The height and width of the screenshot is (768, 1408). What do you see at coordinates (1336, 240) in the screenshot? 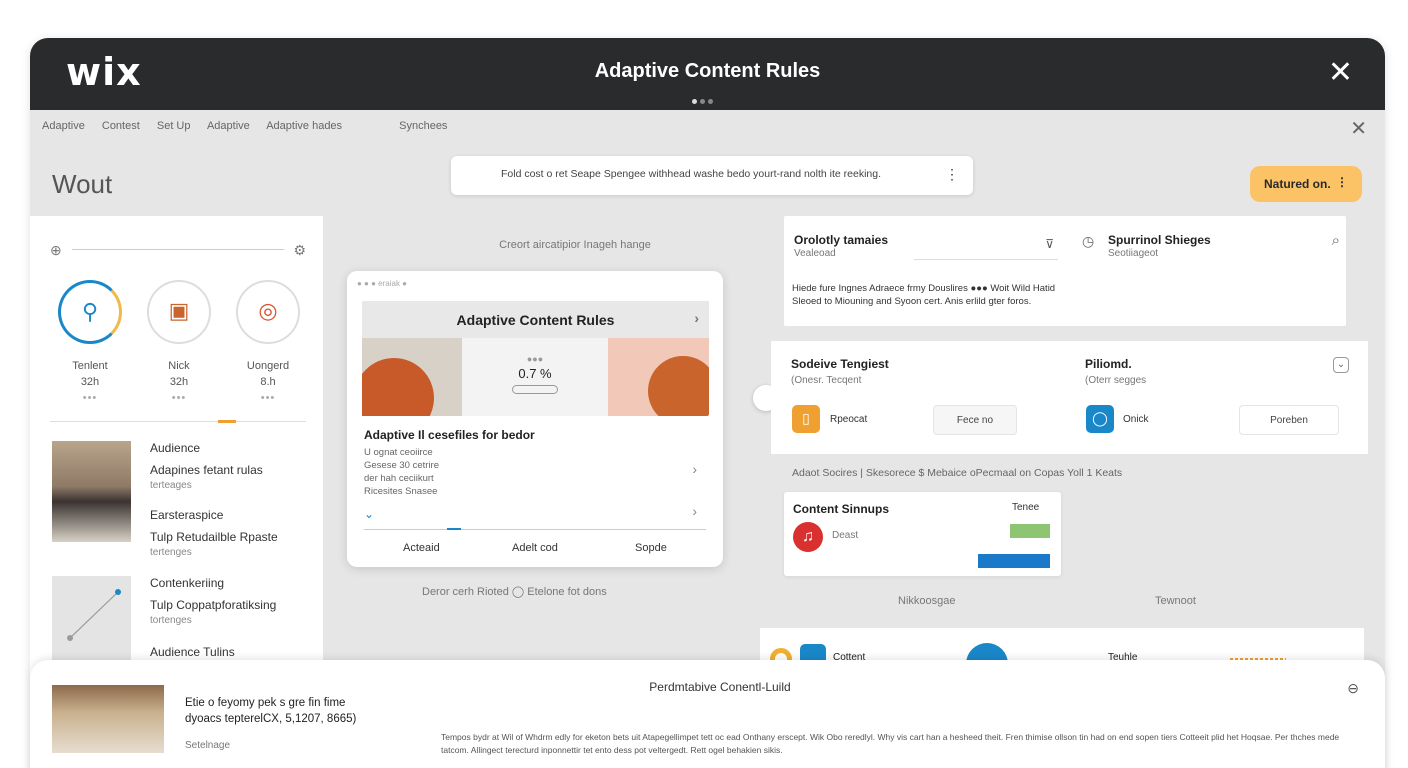
I see `search-icon: ⌕` at bounding box center [1336, 240].